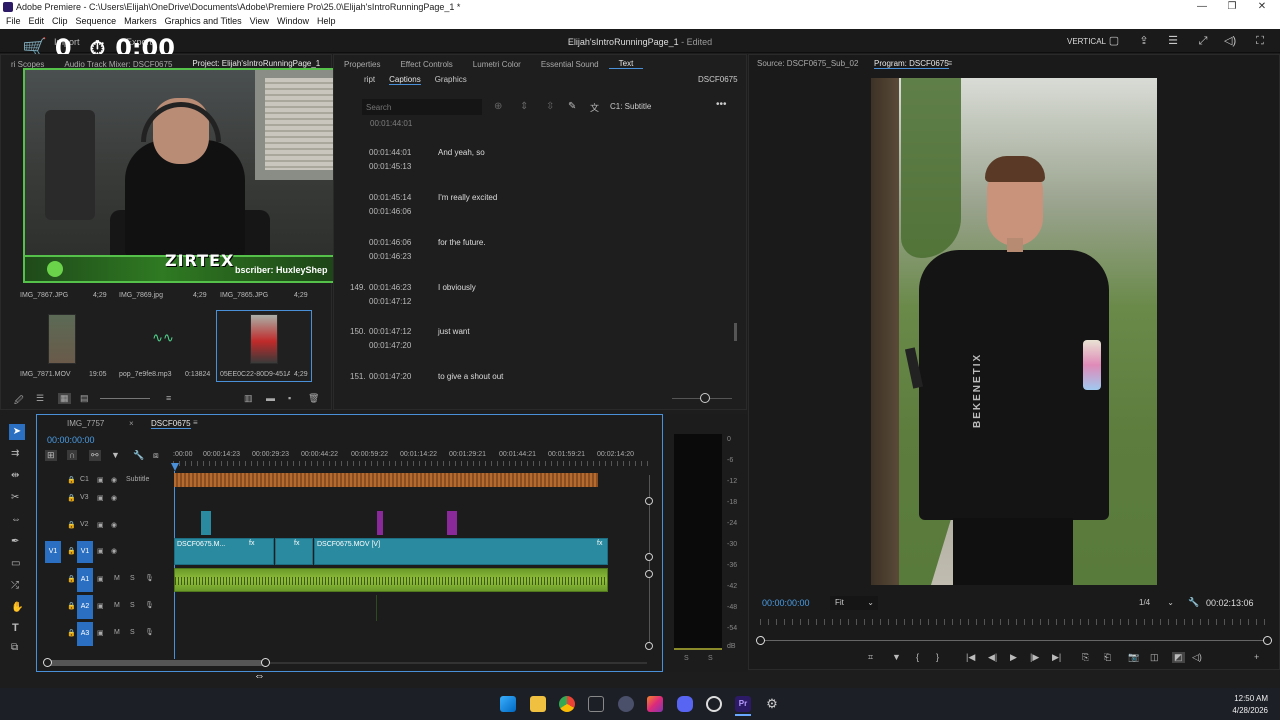 Image resolution: width=1280 pixels, height=720 pixels. I want to click on caption-track-clips, so click(386, 480).